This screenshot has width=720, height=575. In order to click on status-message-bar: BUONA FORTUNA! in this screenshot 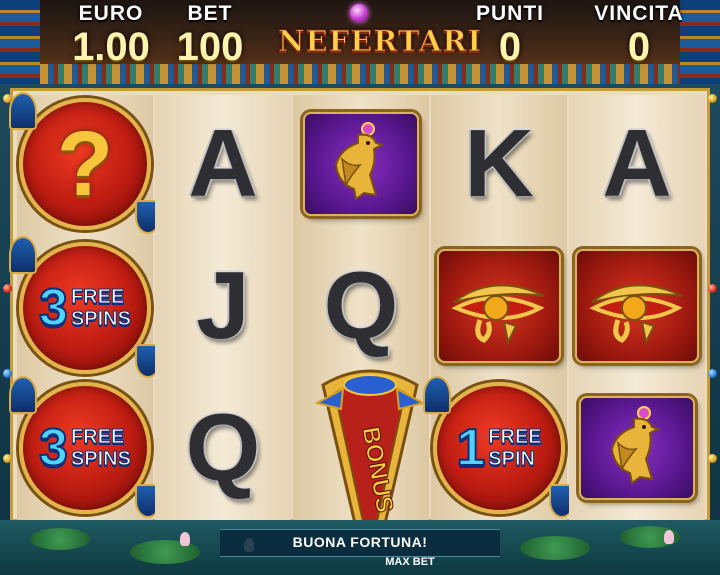, I will do `click(360, 543)`.